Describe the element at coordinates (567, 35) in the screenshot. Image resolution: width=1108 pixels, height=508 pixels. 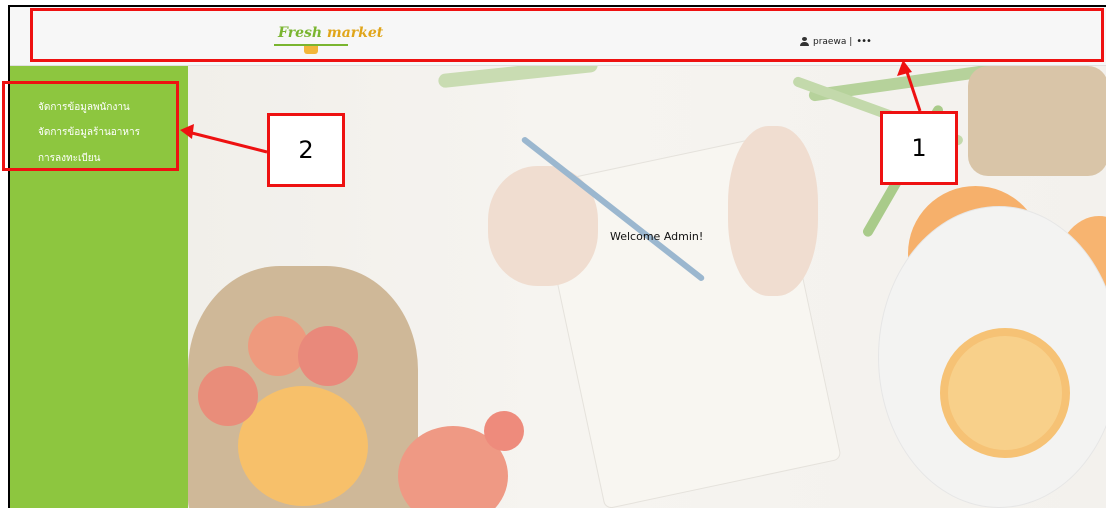
I see `annotation-box-header` at that location.